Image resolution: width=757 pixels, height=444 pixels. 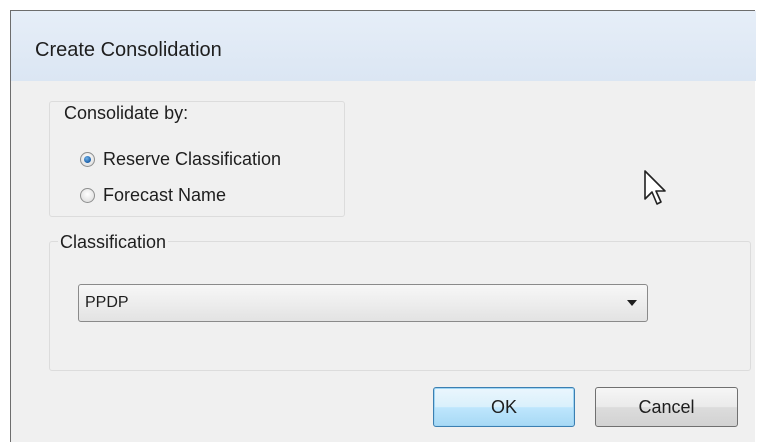 What do you see at coordinates (655, 187) in the screenshot?
I see `mouse-pointer-icon` at bounding box center [655, 187].